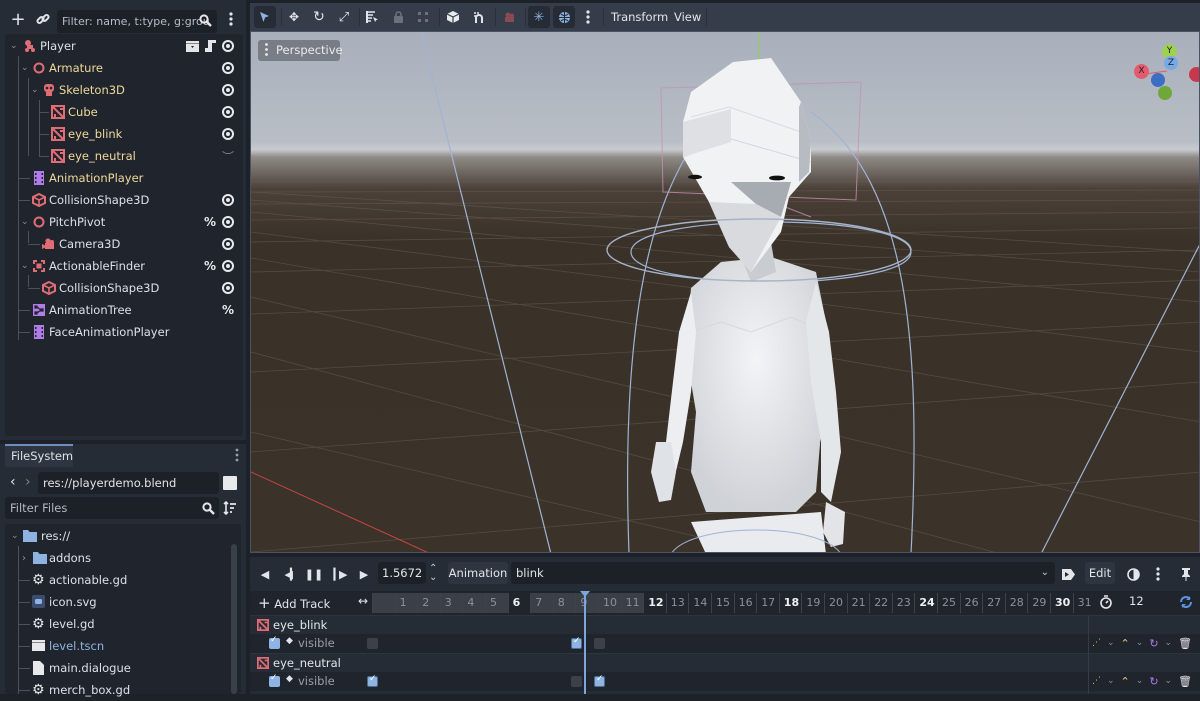 This screenshot has width=1200, height=701. What do you see at coordinates (124, 266) in the screenshot?
I see `tree-node-actionablefinder: ⌄ ActionableFinder %` at bounding box center [124, 266].